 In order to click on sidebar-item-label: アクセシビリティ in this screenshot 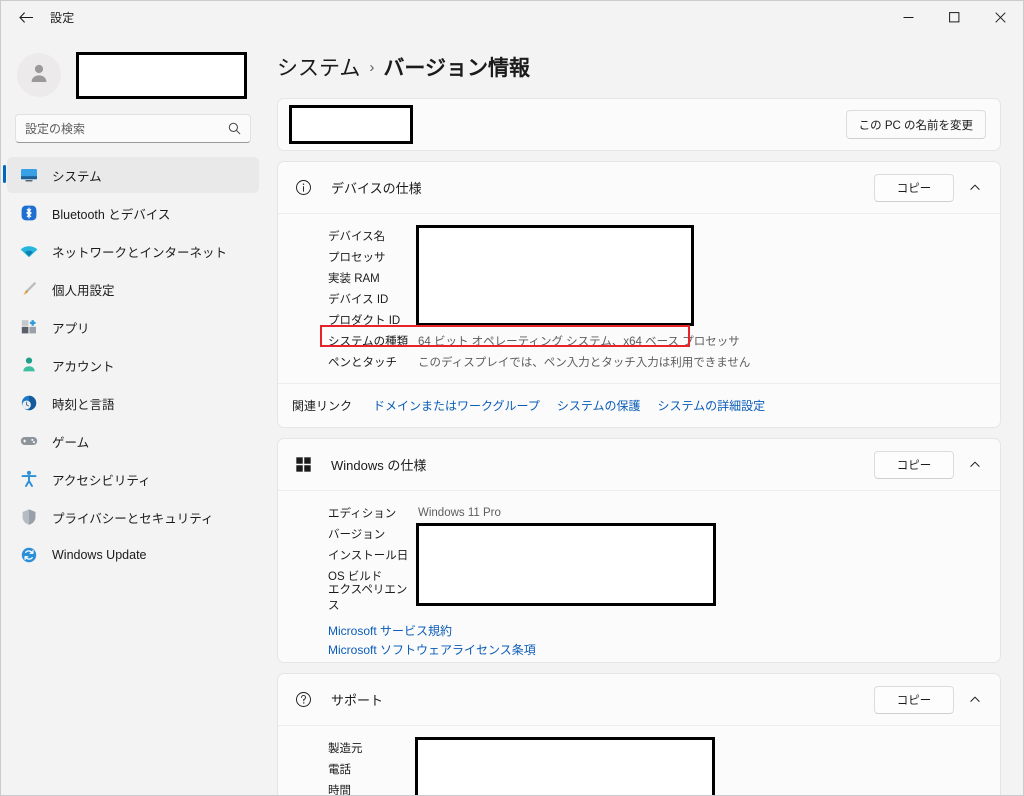, I will do `click(101, 480)`.